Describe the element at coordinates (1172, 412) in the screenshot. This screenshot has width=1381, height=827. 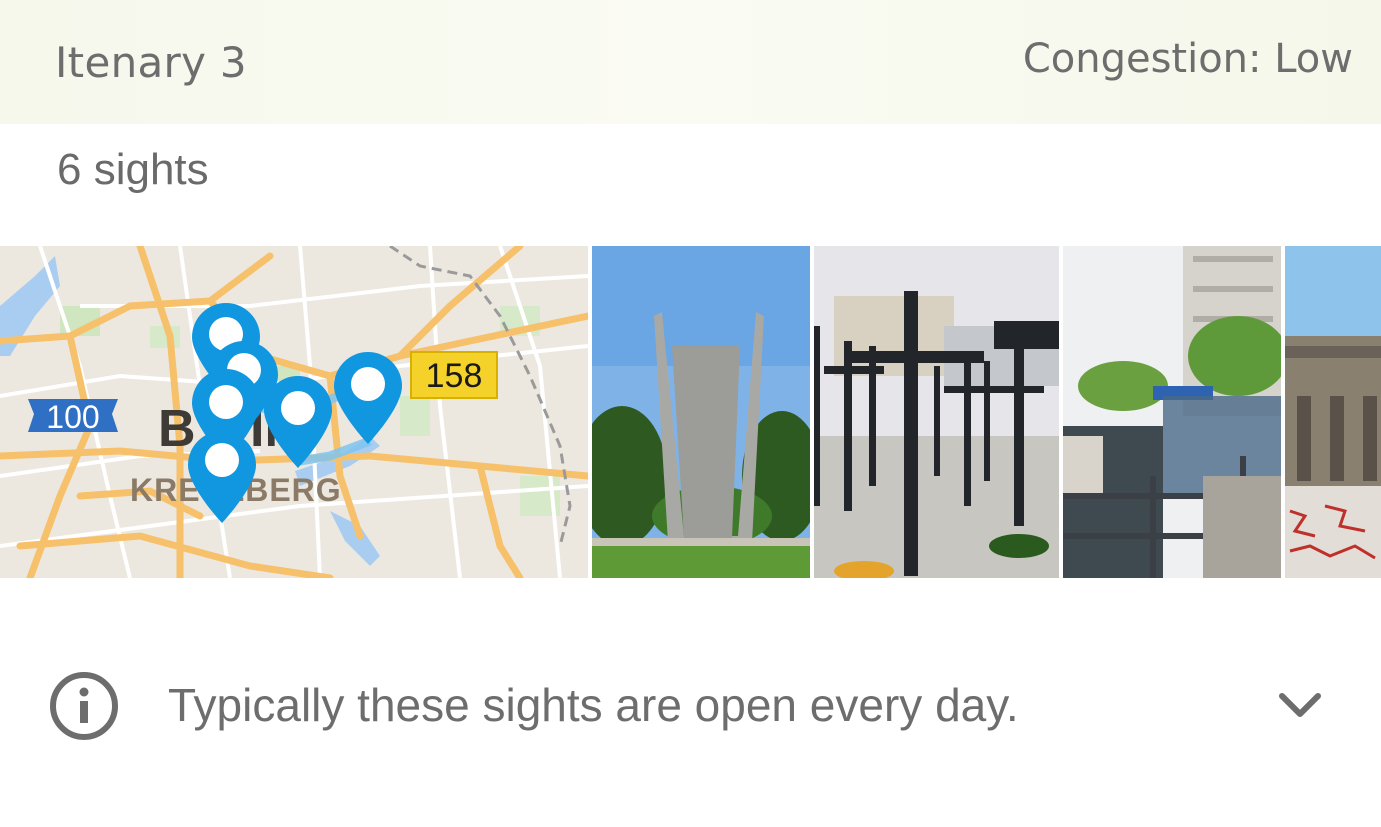
I see `sight-photo-riverside-pier` at that location.